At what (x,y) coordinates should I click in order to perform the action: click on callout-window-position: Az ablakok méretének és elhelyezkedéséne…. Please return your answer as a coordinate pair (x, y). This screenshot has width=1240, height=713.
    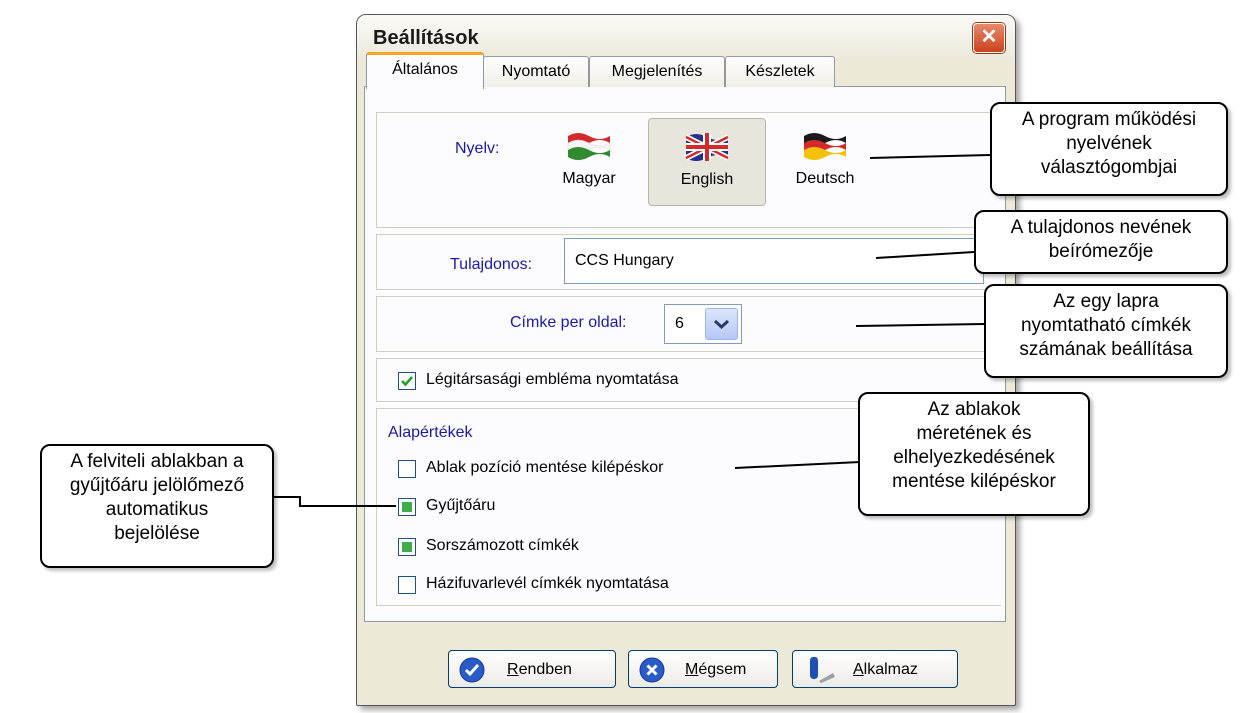
    Looking at the image, I should click on (974, 454).